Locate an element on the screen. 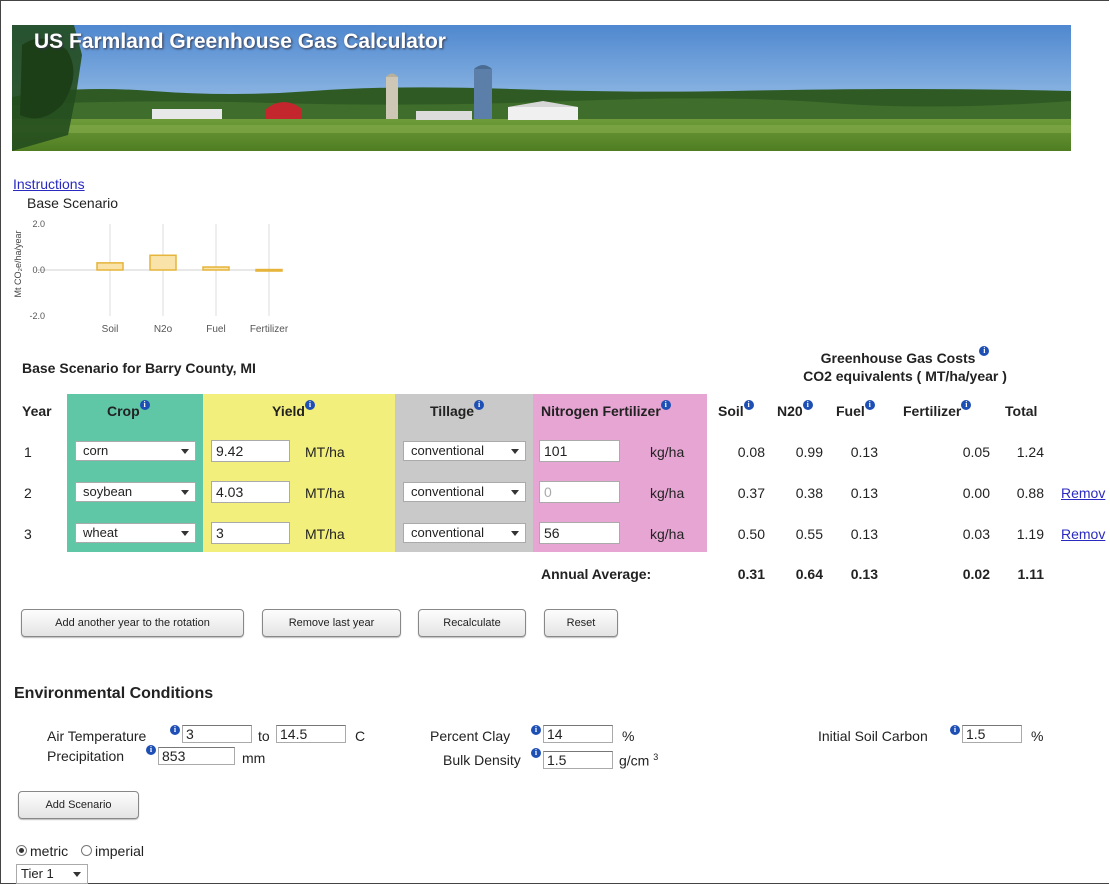 This screenshot has width=1110, height=884. fertilizer-value: 0.00 is located at coordinates (976, 493).